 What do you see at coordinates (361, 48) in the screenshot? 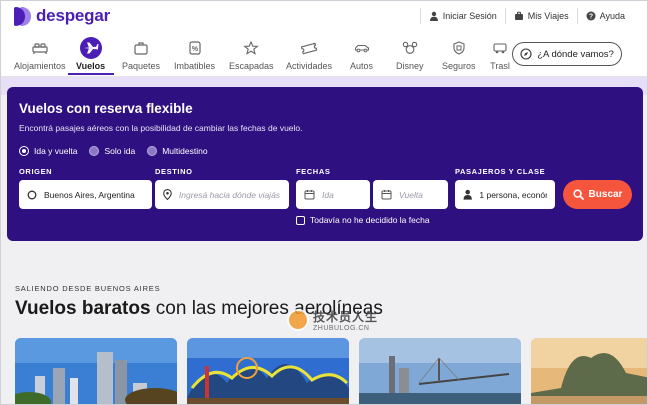
I see `car-icon` at bounding box center [361, 48].